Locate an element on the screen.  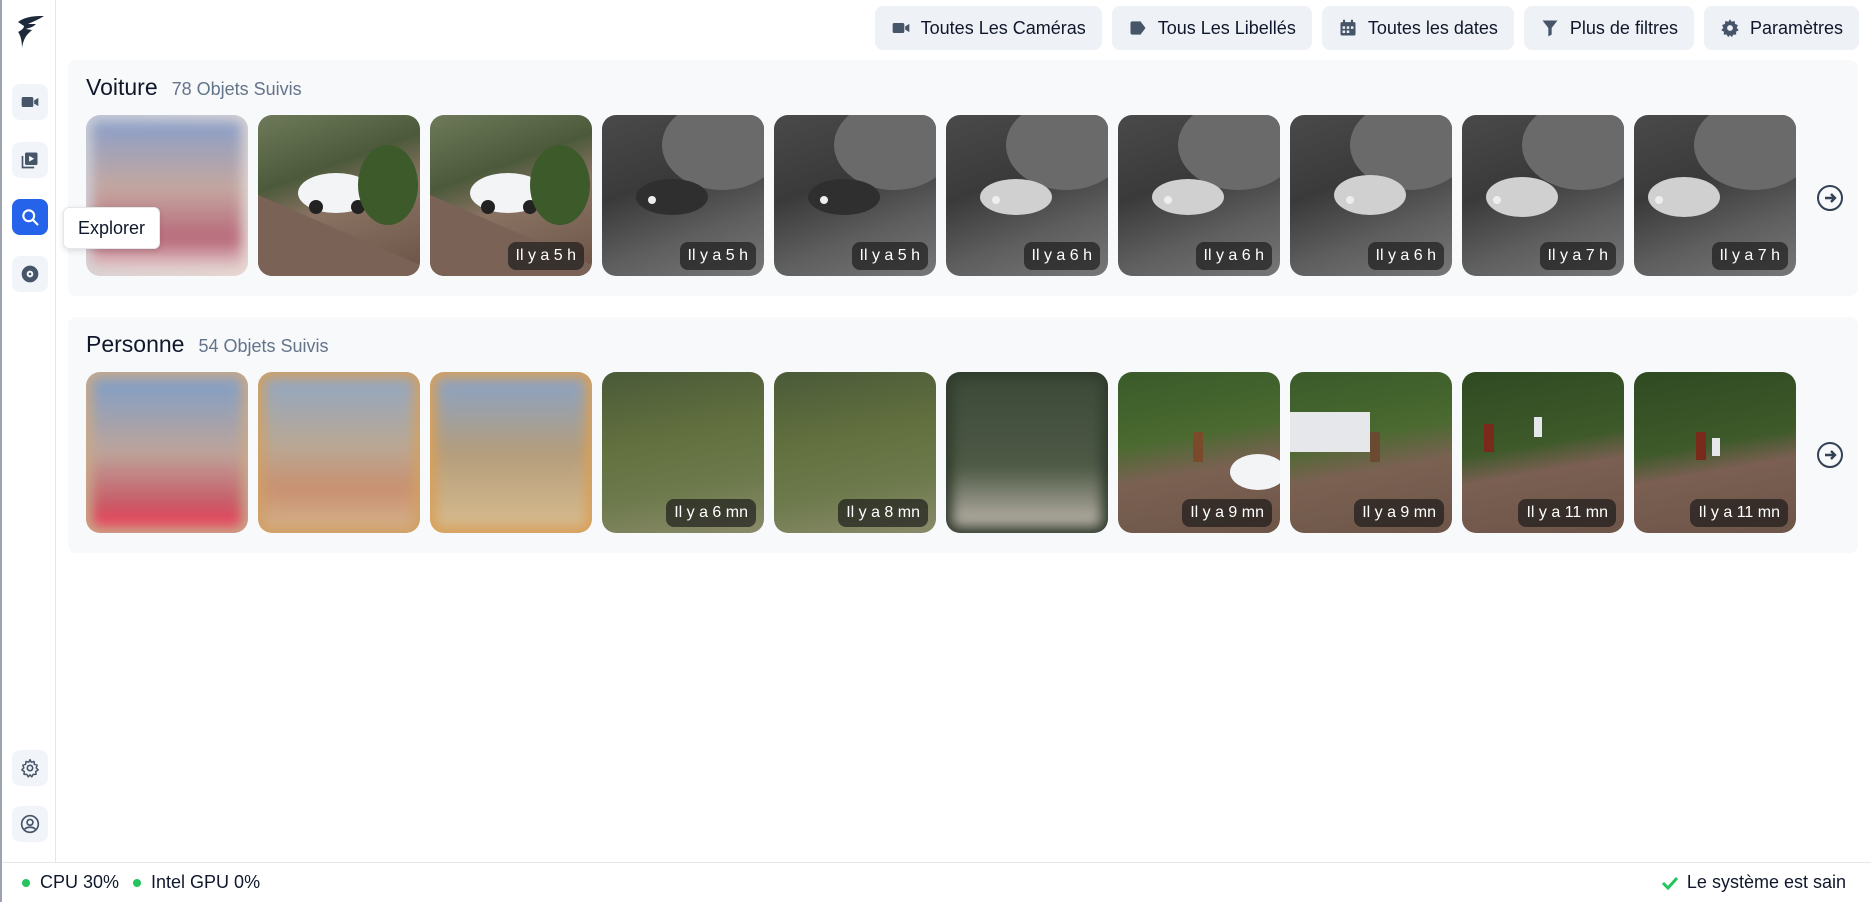
more-filters-button: Plus de filtres is located at coordinates (1608, 28).